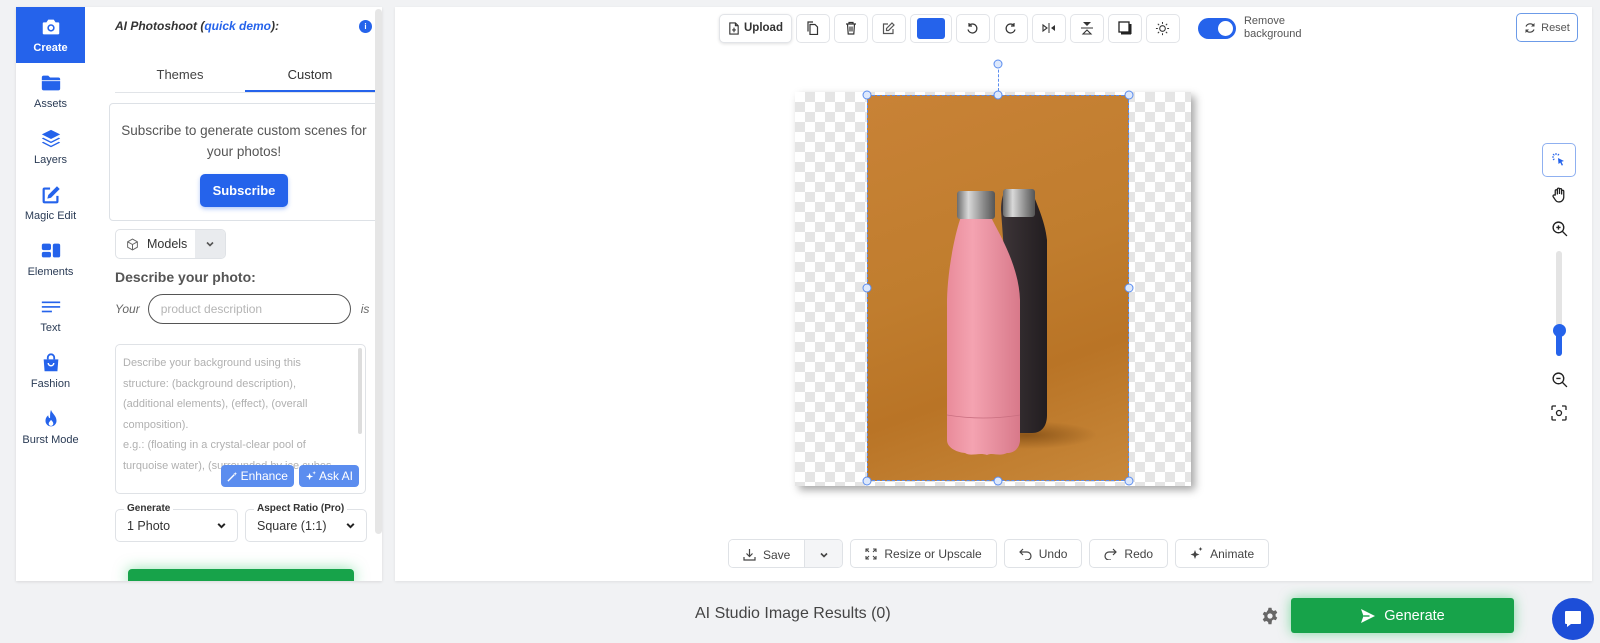 The image size is (1600, 643). What do you see at coordinates (50, 259) in the screenshot?
I see `sidebar-item-elements: Elements` at bounding box center [50, 259].